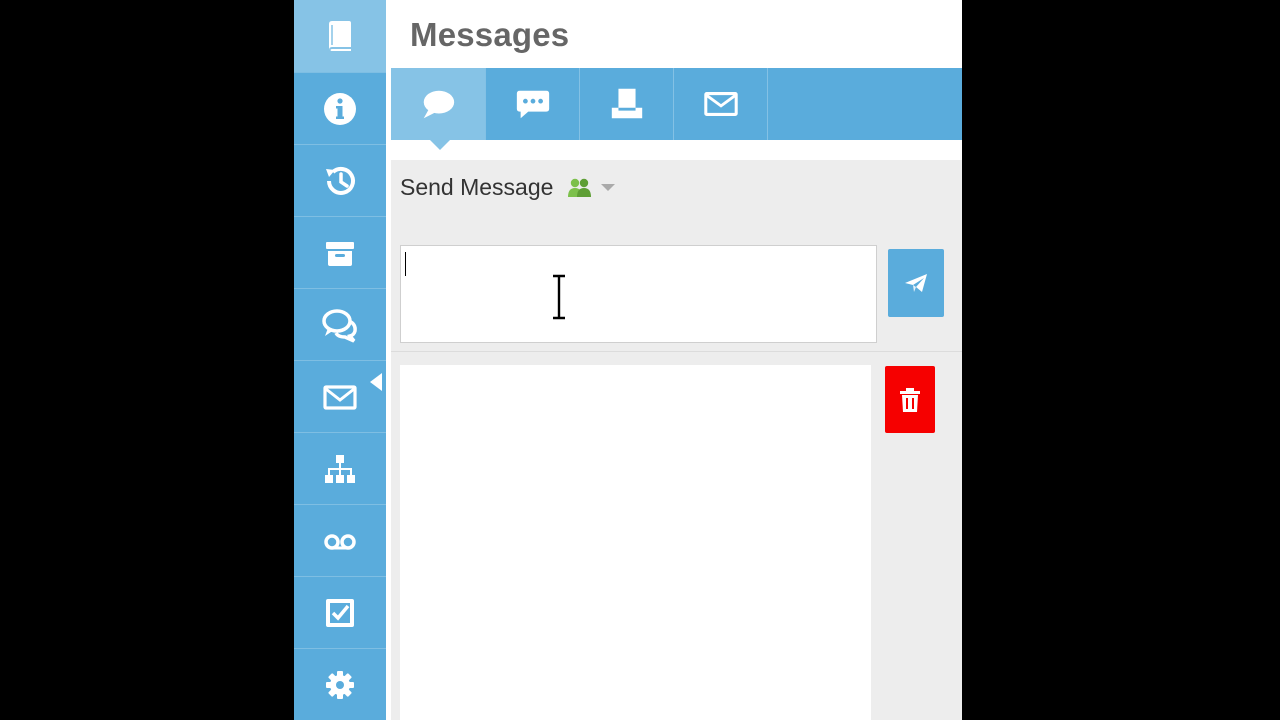 This screenshot has height=720, width=1280. I want to click on org-chart-icon, so click(340, 468).